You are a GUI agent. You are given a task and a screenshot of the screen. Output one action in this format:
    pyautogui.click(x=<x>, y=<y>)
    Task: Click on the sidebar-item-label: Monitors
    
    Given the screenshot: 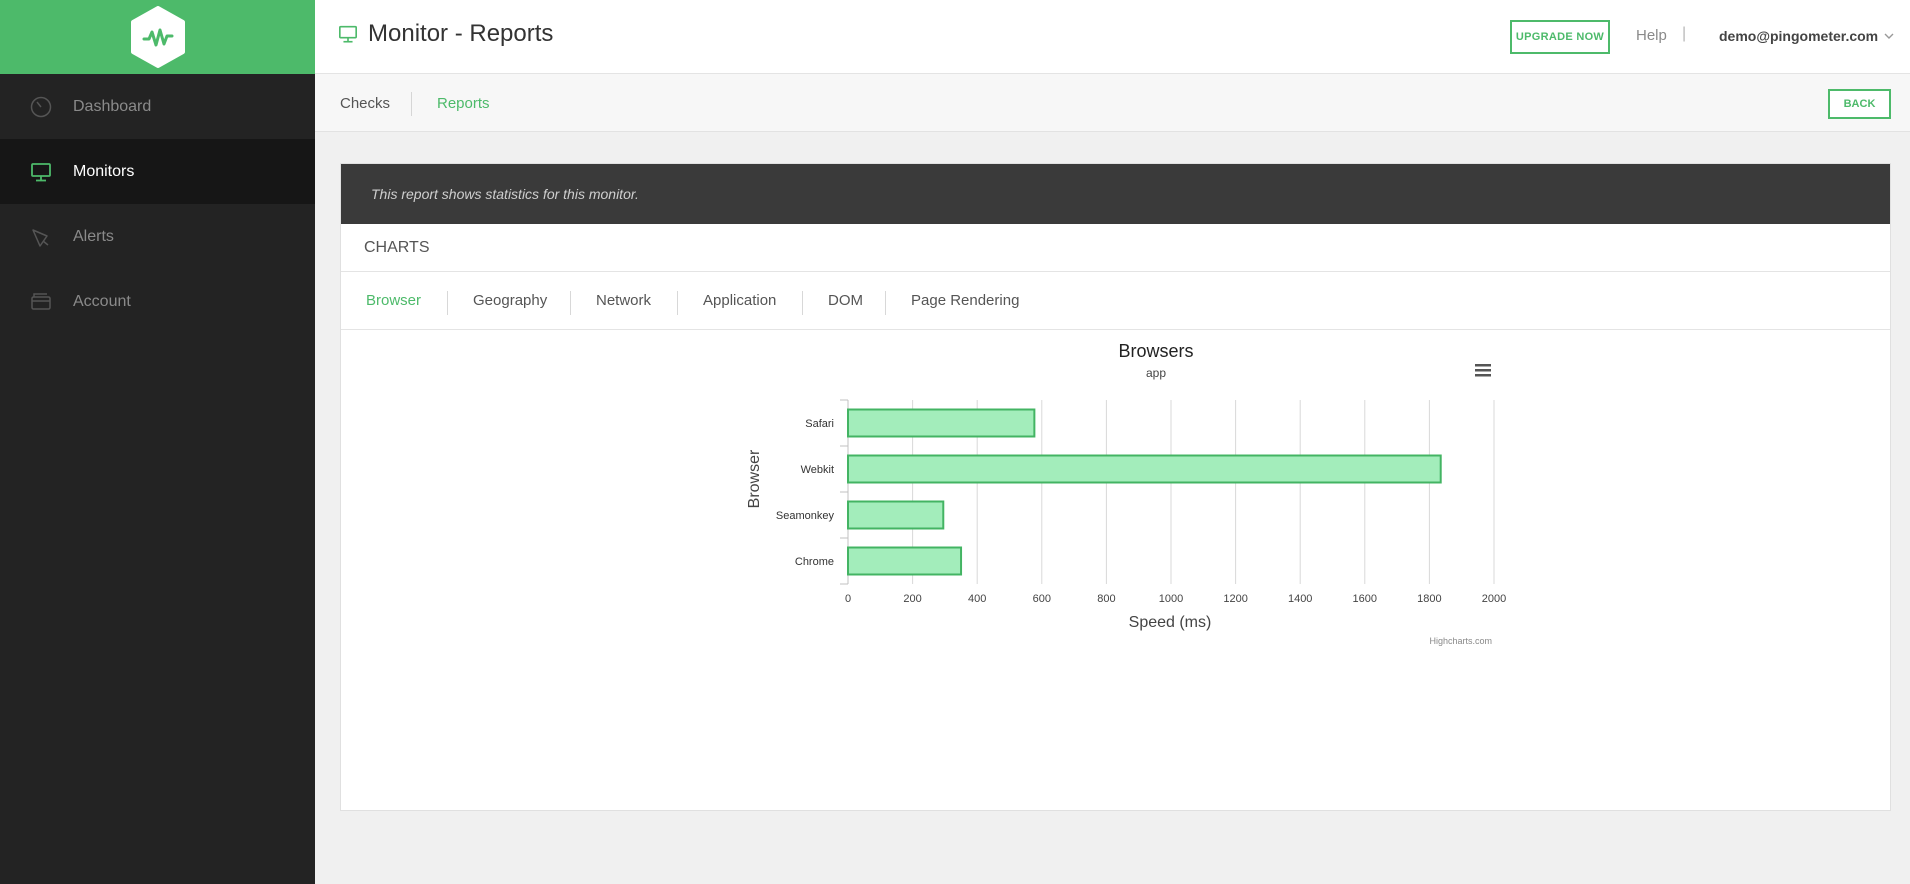 What is the action you would take?
    pyautogui.click(x=104, y=171)
    